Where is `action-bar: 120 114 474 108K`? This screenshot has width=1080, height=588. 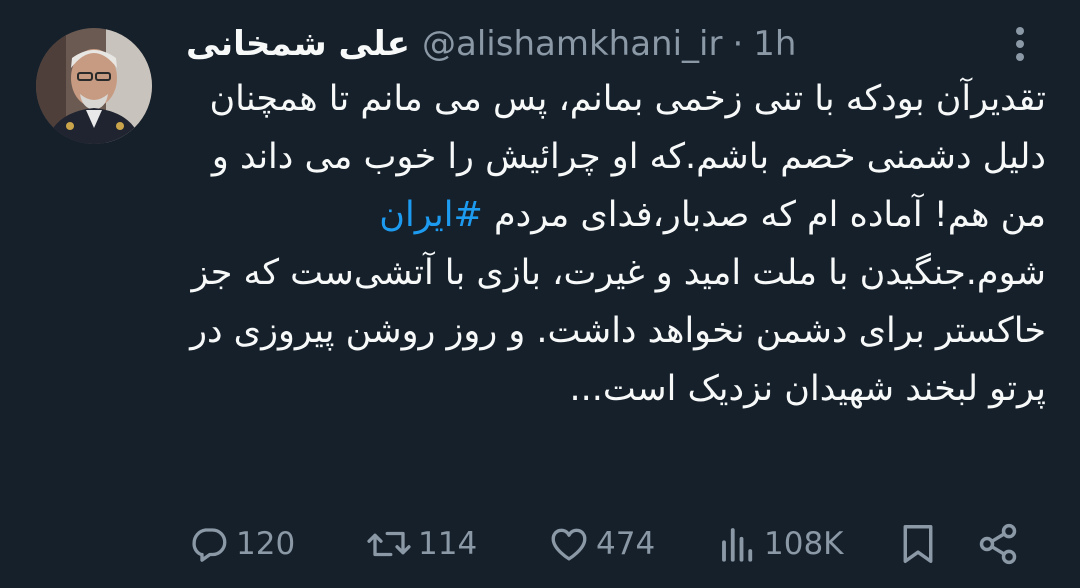
action-bar: 120 114 474 108K is located at coordinates (616, 544).